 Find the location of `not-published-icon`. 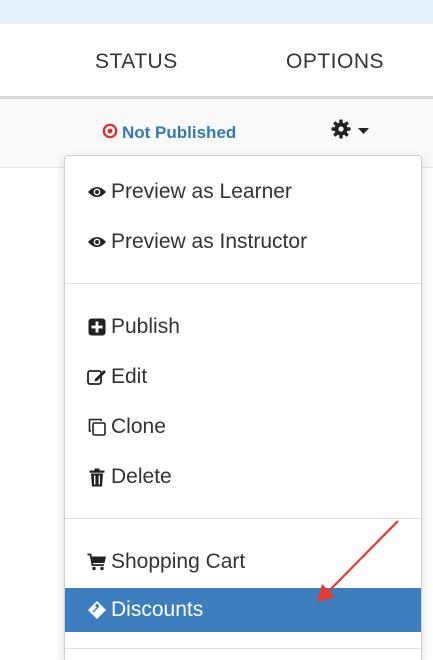

not-published-icon is located at coordinates (110, 133).